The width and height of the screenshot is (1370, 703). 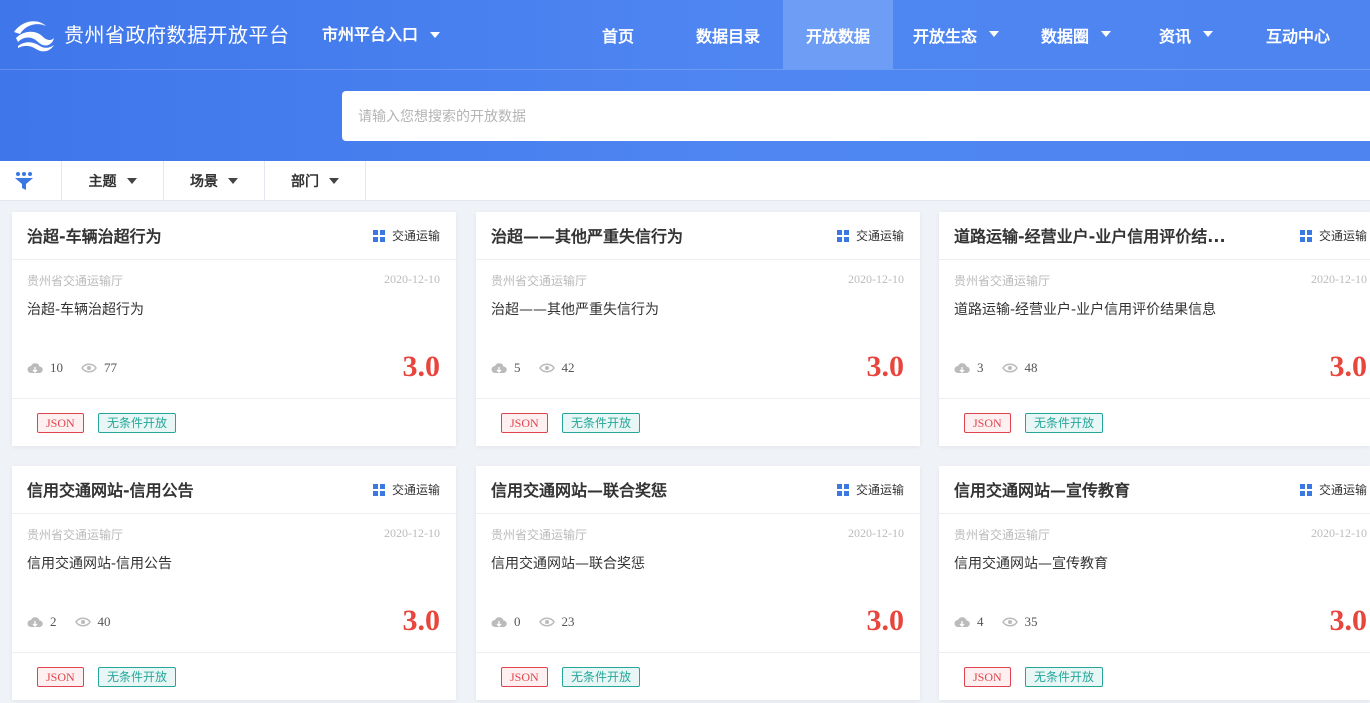 What do you see at coordinates (381, 35) in the screenshot?
I see `city-platform-entry: 市州平台入口` at bounding box center [381, 35].